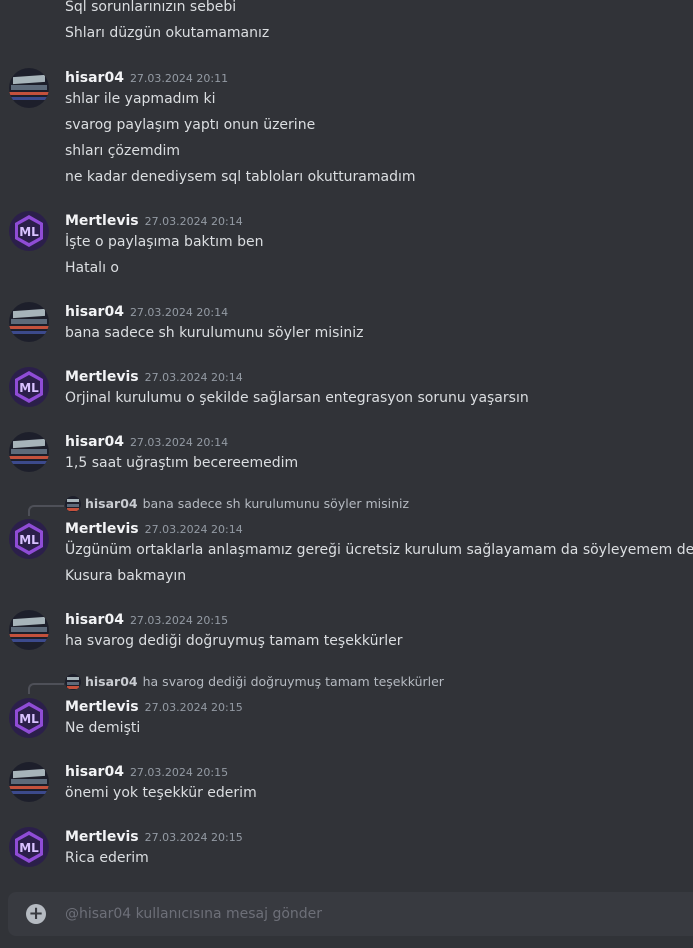 The height and width of the screenshot is (948, 693). Describe the element at coordinates (36, 914) in the screenshot. I see `plus-circle-icon: +` at that location.